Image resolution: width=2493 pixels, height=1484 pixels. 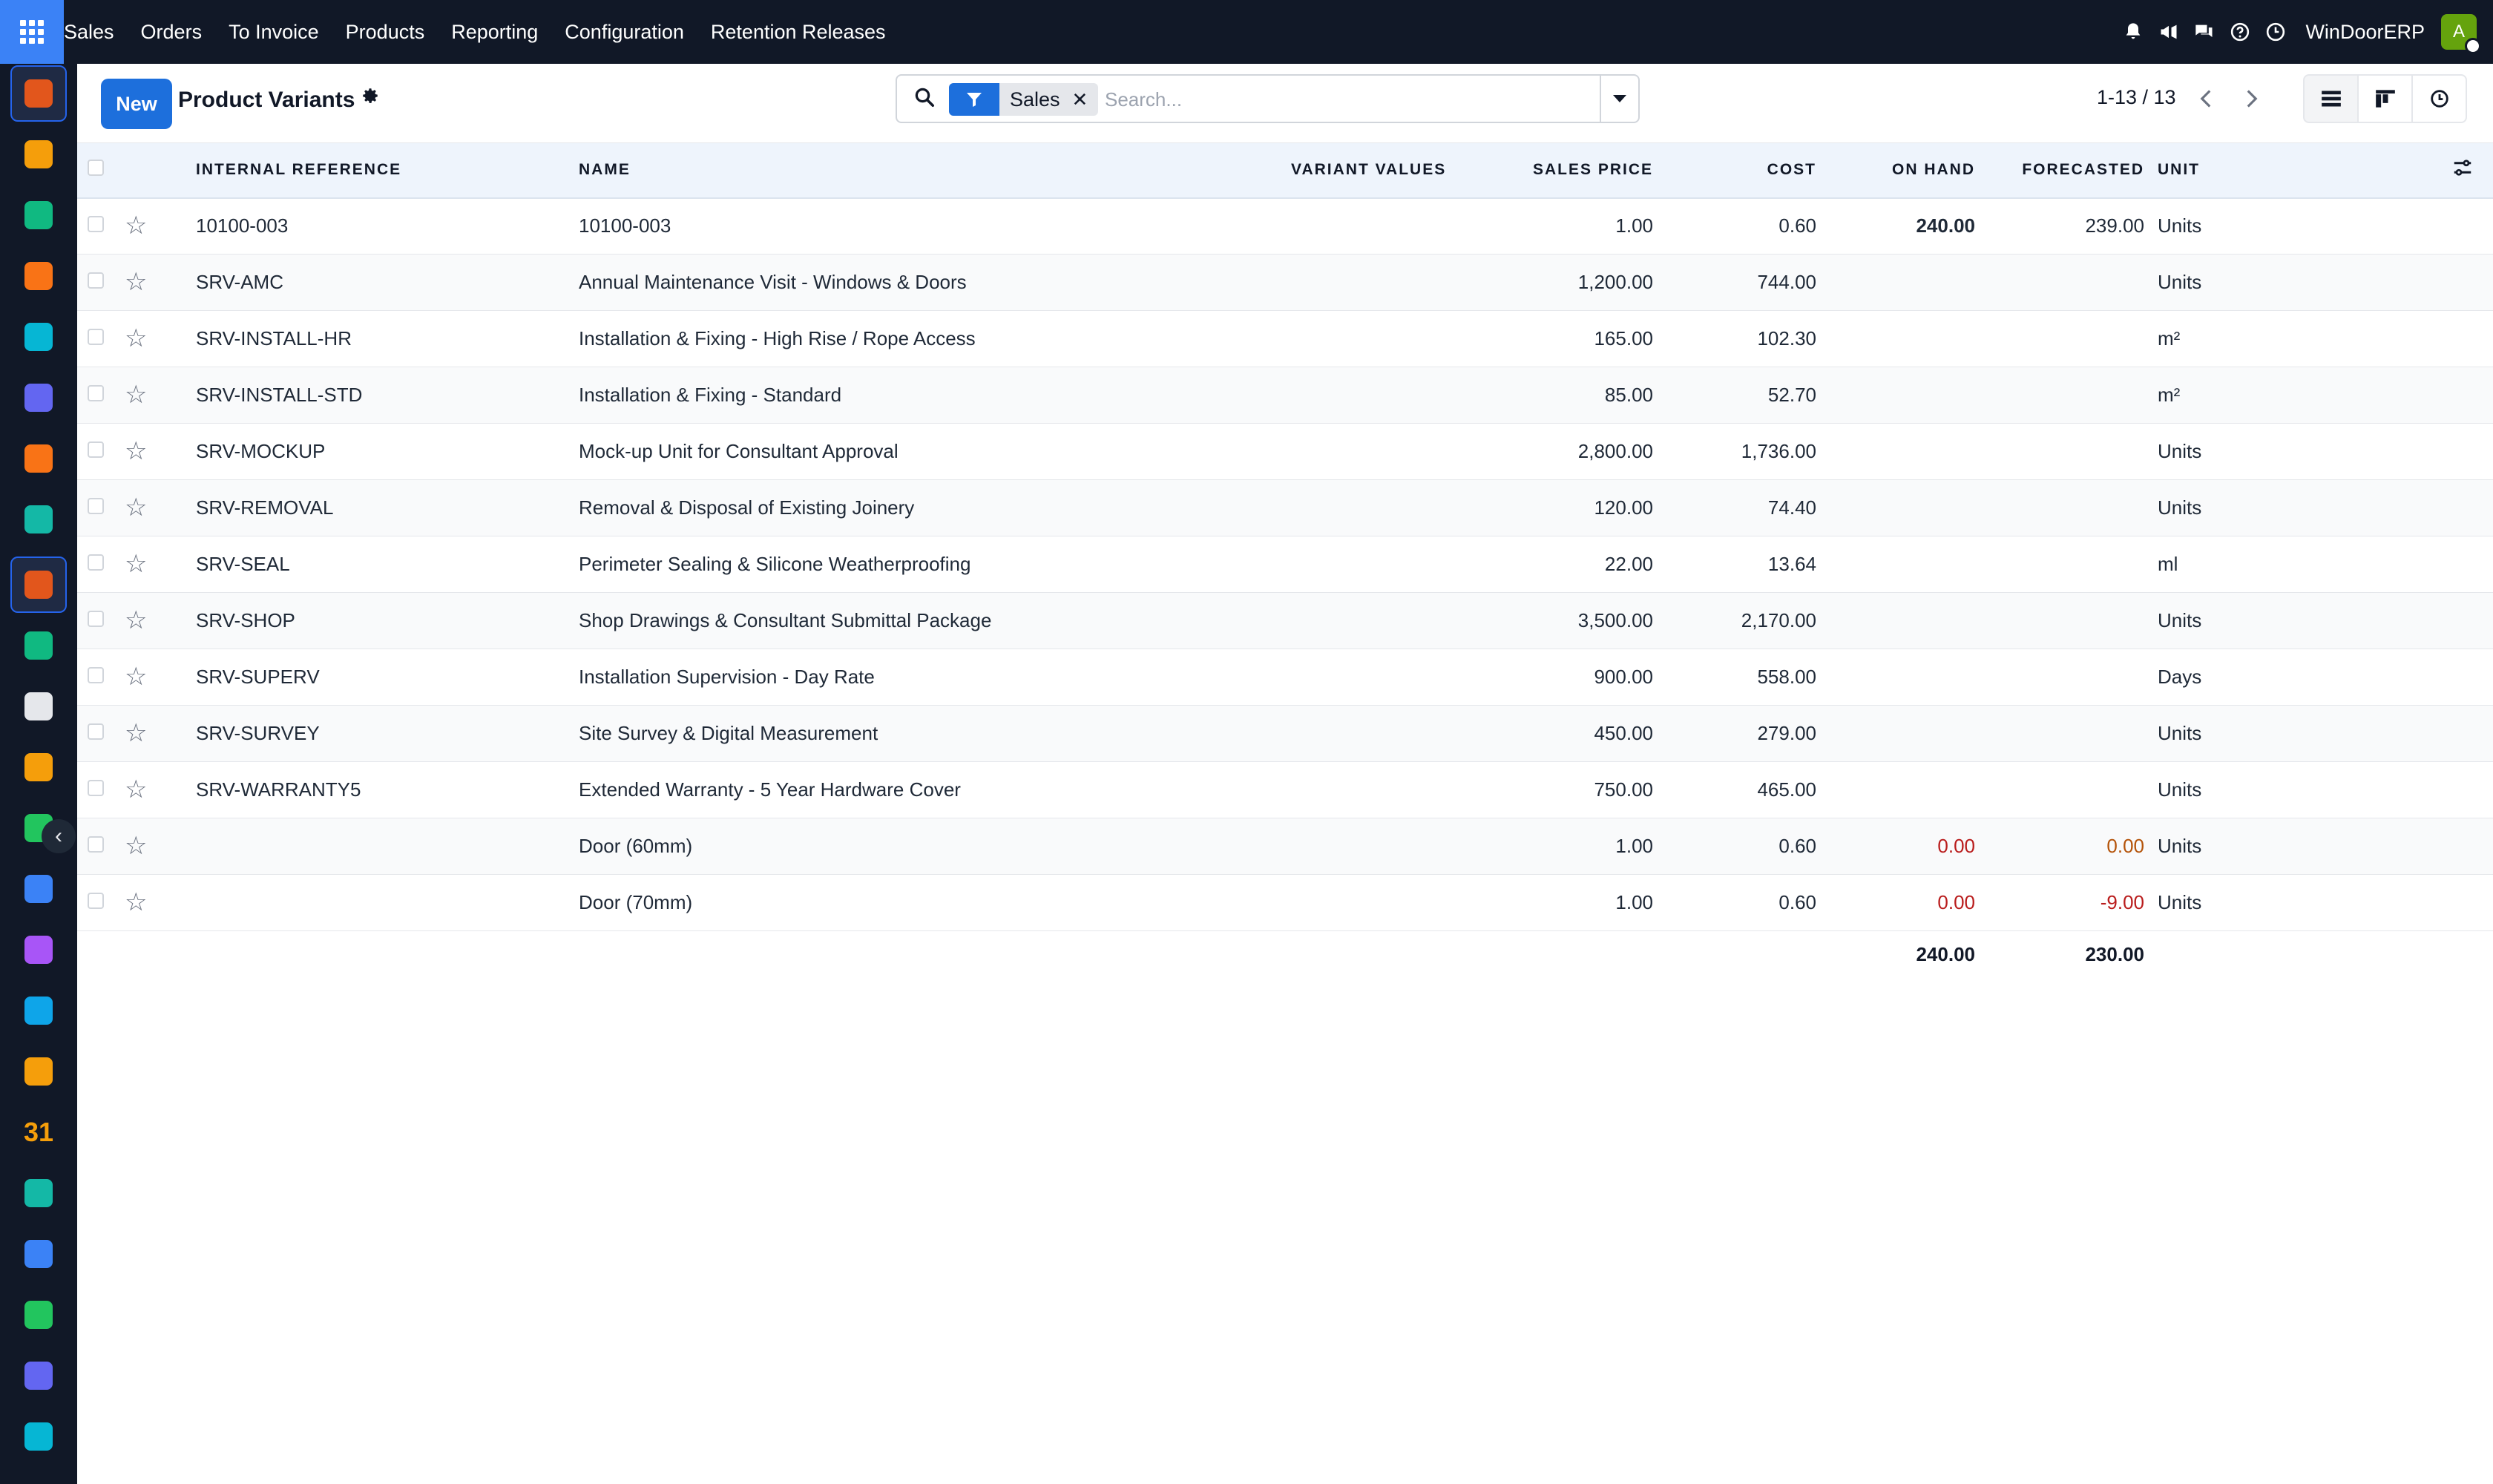 I want to click on sidebar-sales-app, so click(x=38, y=93).